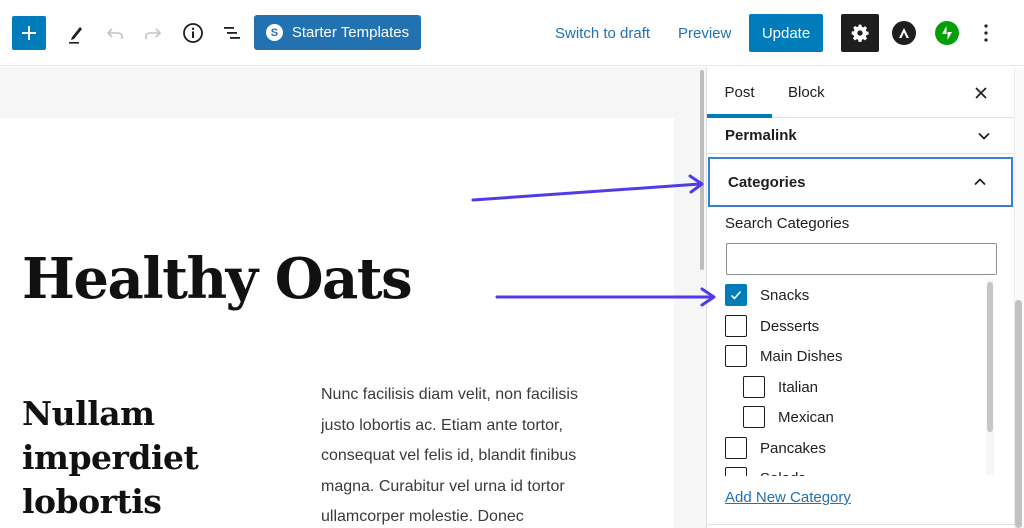  I want to click on more-vertical-icon, so click(986, 33).